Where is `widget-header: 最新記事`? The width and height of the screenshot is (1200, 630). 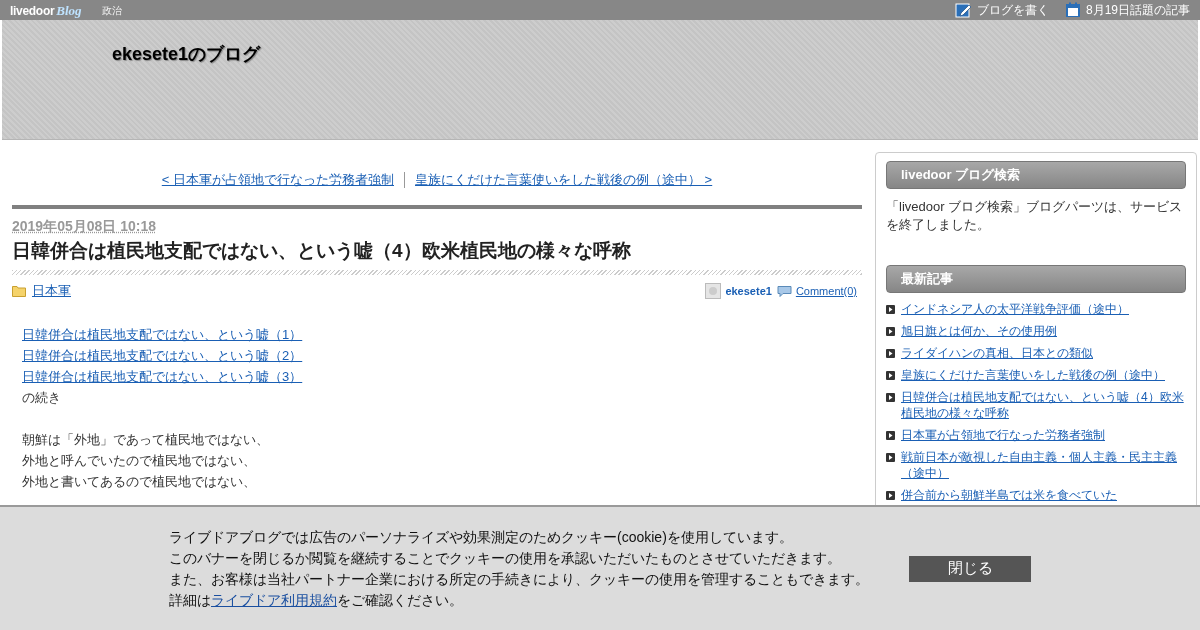 widget-header: 最新記事 is located at coordinates (1036, 279).